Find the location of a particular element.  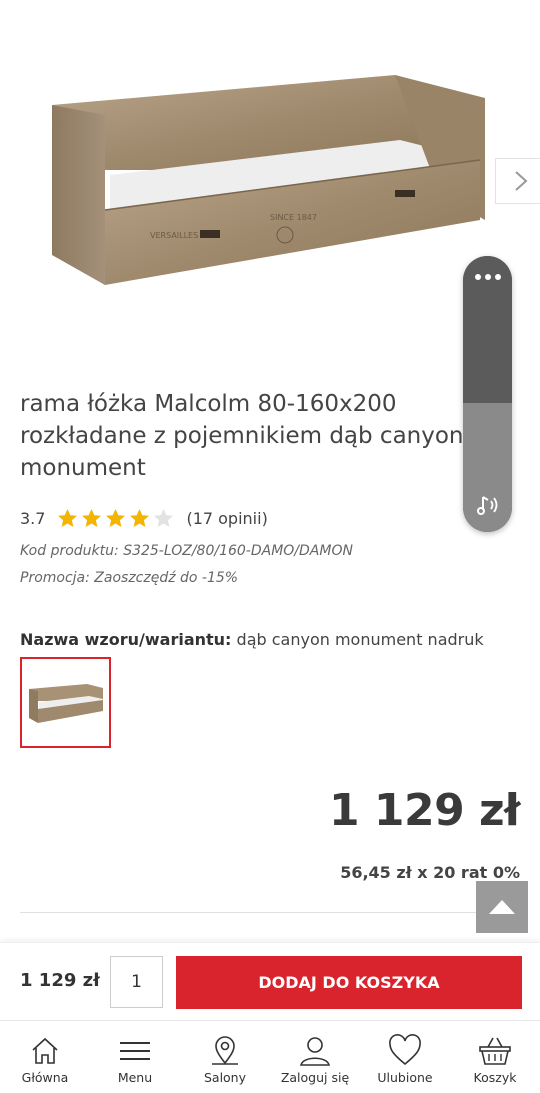

svg-text: VERSAILLES is located at coordinates (174, 235).